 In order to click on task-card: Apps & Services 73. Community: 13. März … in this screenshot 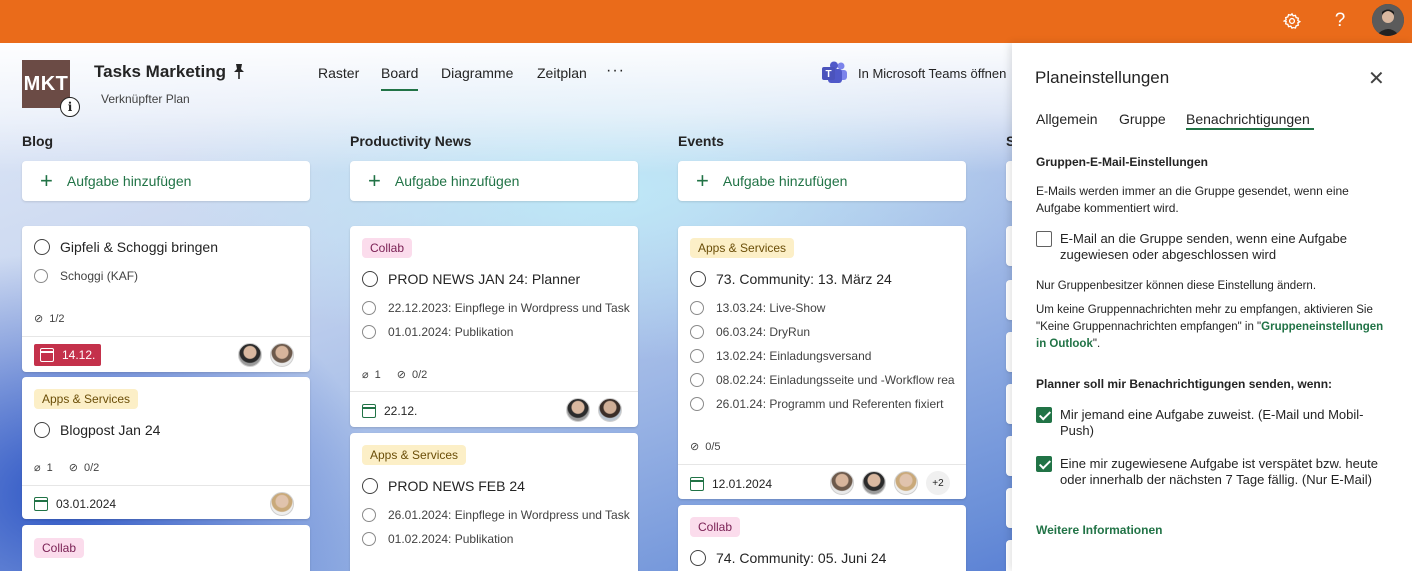, I will do `click(822, 362)`.